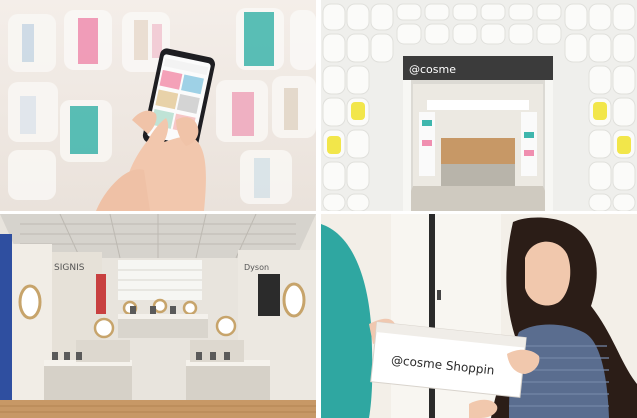 This screenshot has width=637, height=418. What do you see at coordinates (432, 69) in the screenshot?
I see `store-sign: @cosme` at bounding box center [432, 69].